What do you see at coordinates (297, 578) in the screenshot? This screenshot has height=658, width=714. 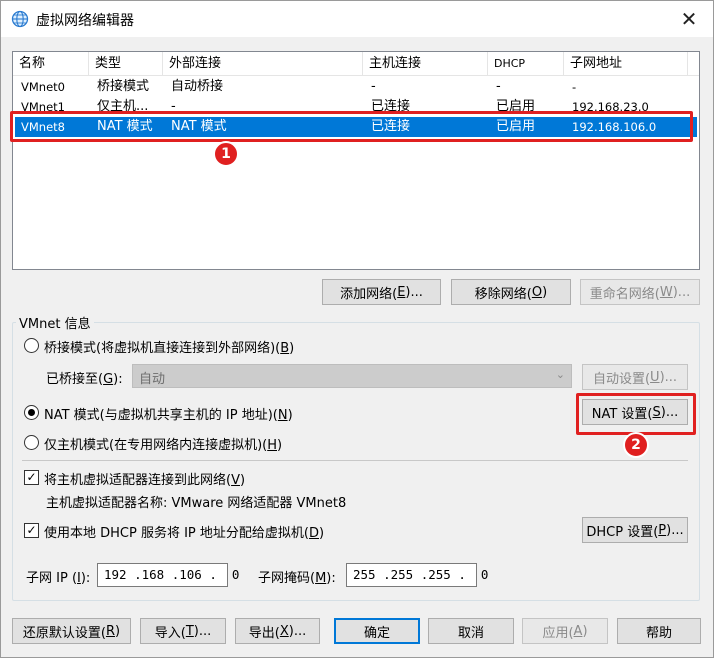 I see `subnet-mask-label: 子网掩码(M):` at bounding box center [297, 578].